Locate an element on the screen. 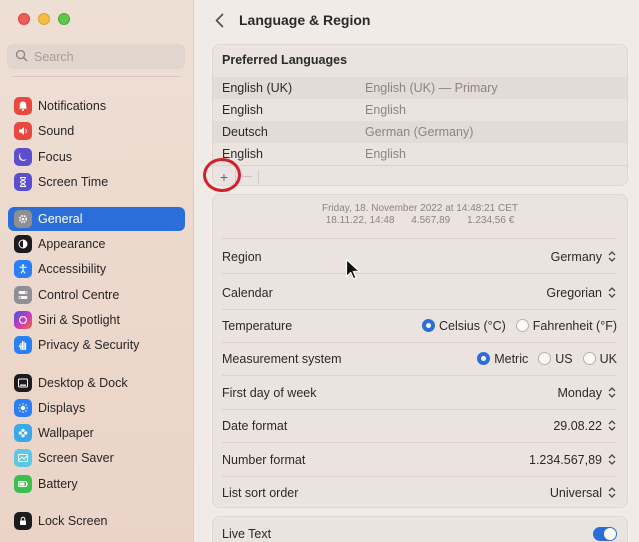 Image resolution: width=639 pixels, height=542 pixels. sidebar-item-lock-screen: Lock Screen is located at coordinates (96, 521).